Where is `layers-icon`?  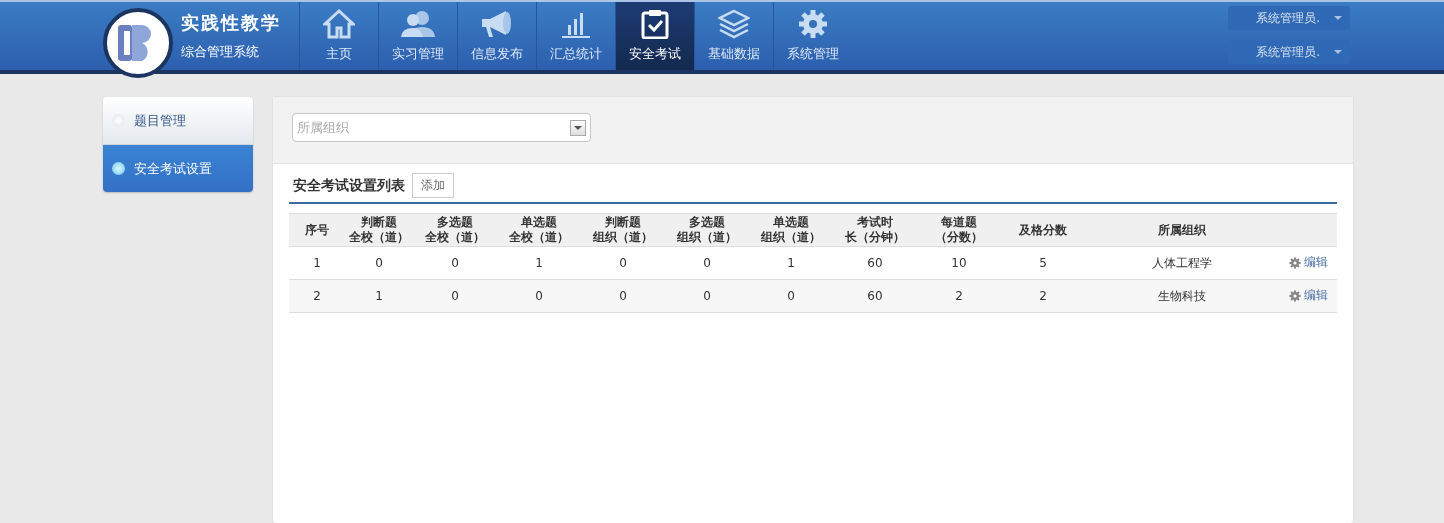 layers-icon is located at coordinates (734, 24).